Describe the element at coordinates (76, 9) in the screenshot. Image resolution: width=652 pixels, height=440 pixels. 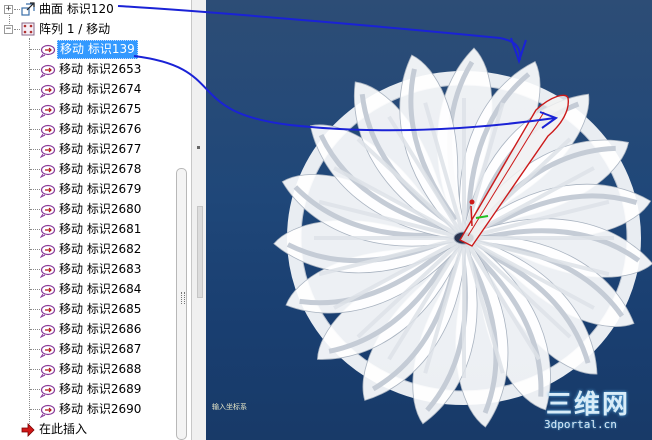
I see `tree-item-label: 曲面 标识120` at that location.